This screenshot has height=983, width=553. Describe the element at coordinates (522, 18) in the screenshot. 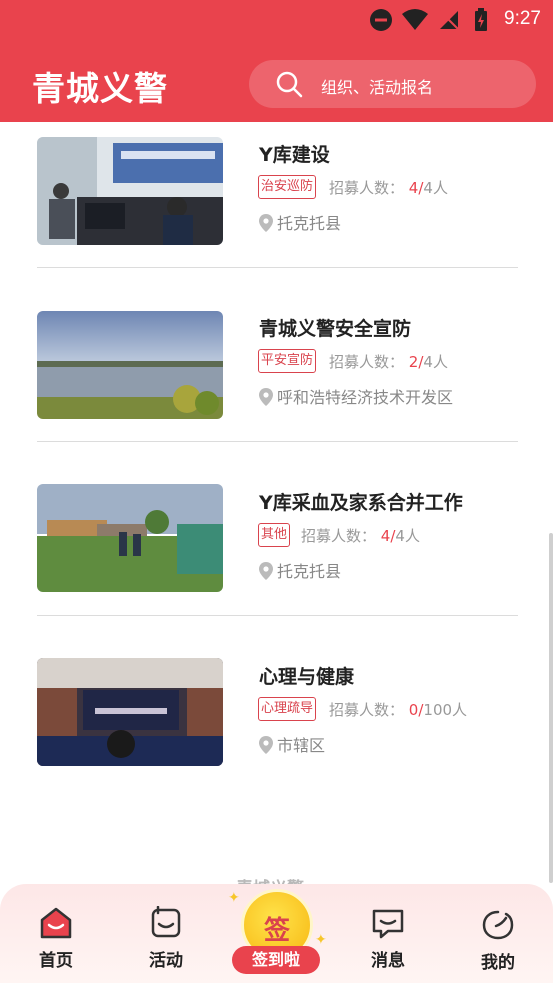

I see `clock: 9:27` at that location.